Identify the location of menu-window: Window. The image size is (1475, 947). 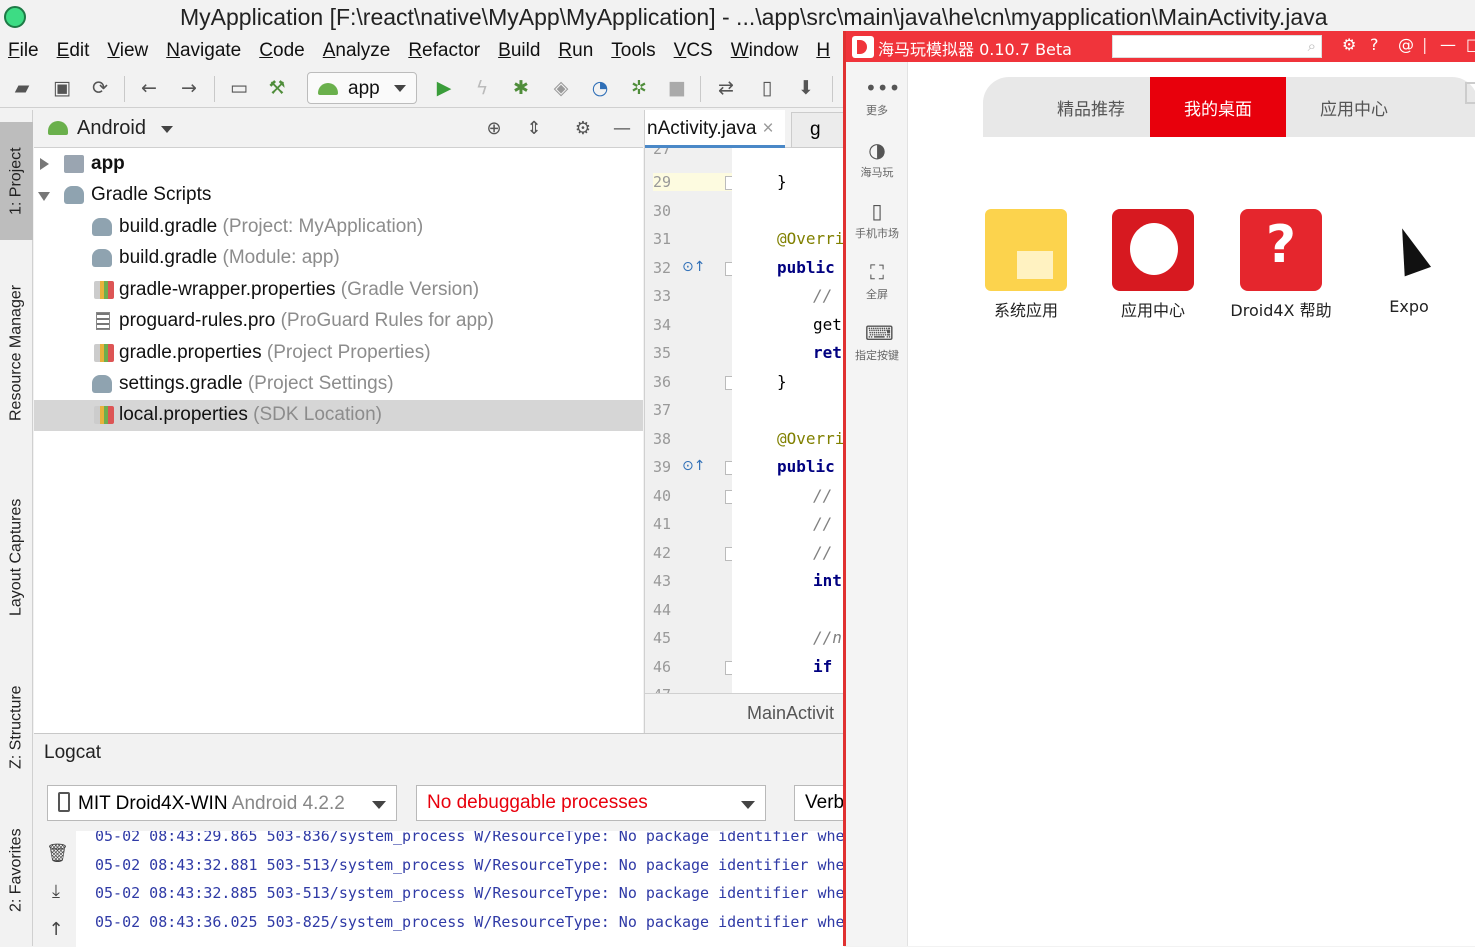
(765, 51).